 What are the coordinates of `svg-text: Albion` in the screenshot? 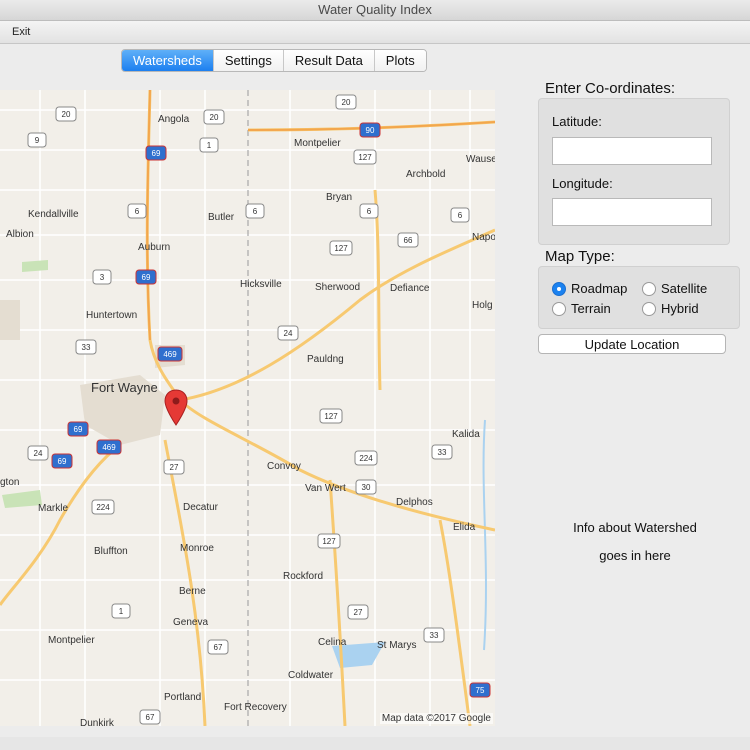 It's located at (20, 234).